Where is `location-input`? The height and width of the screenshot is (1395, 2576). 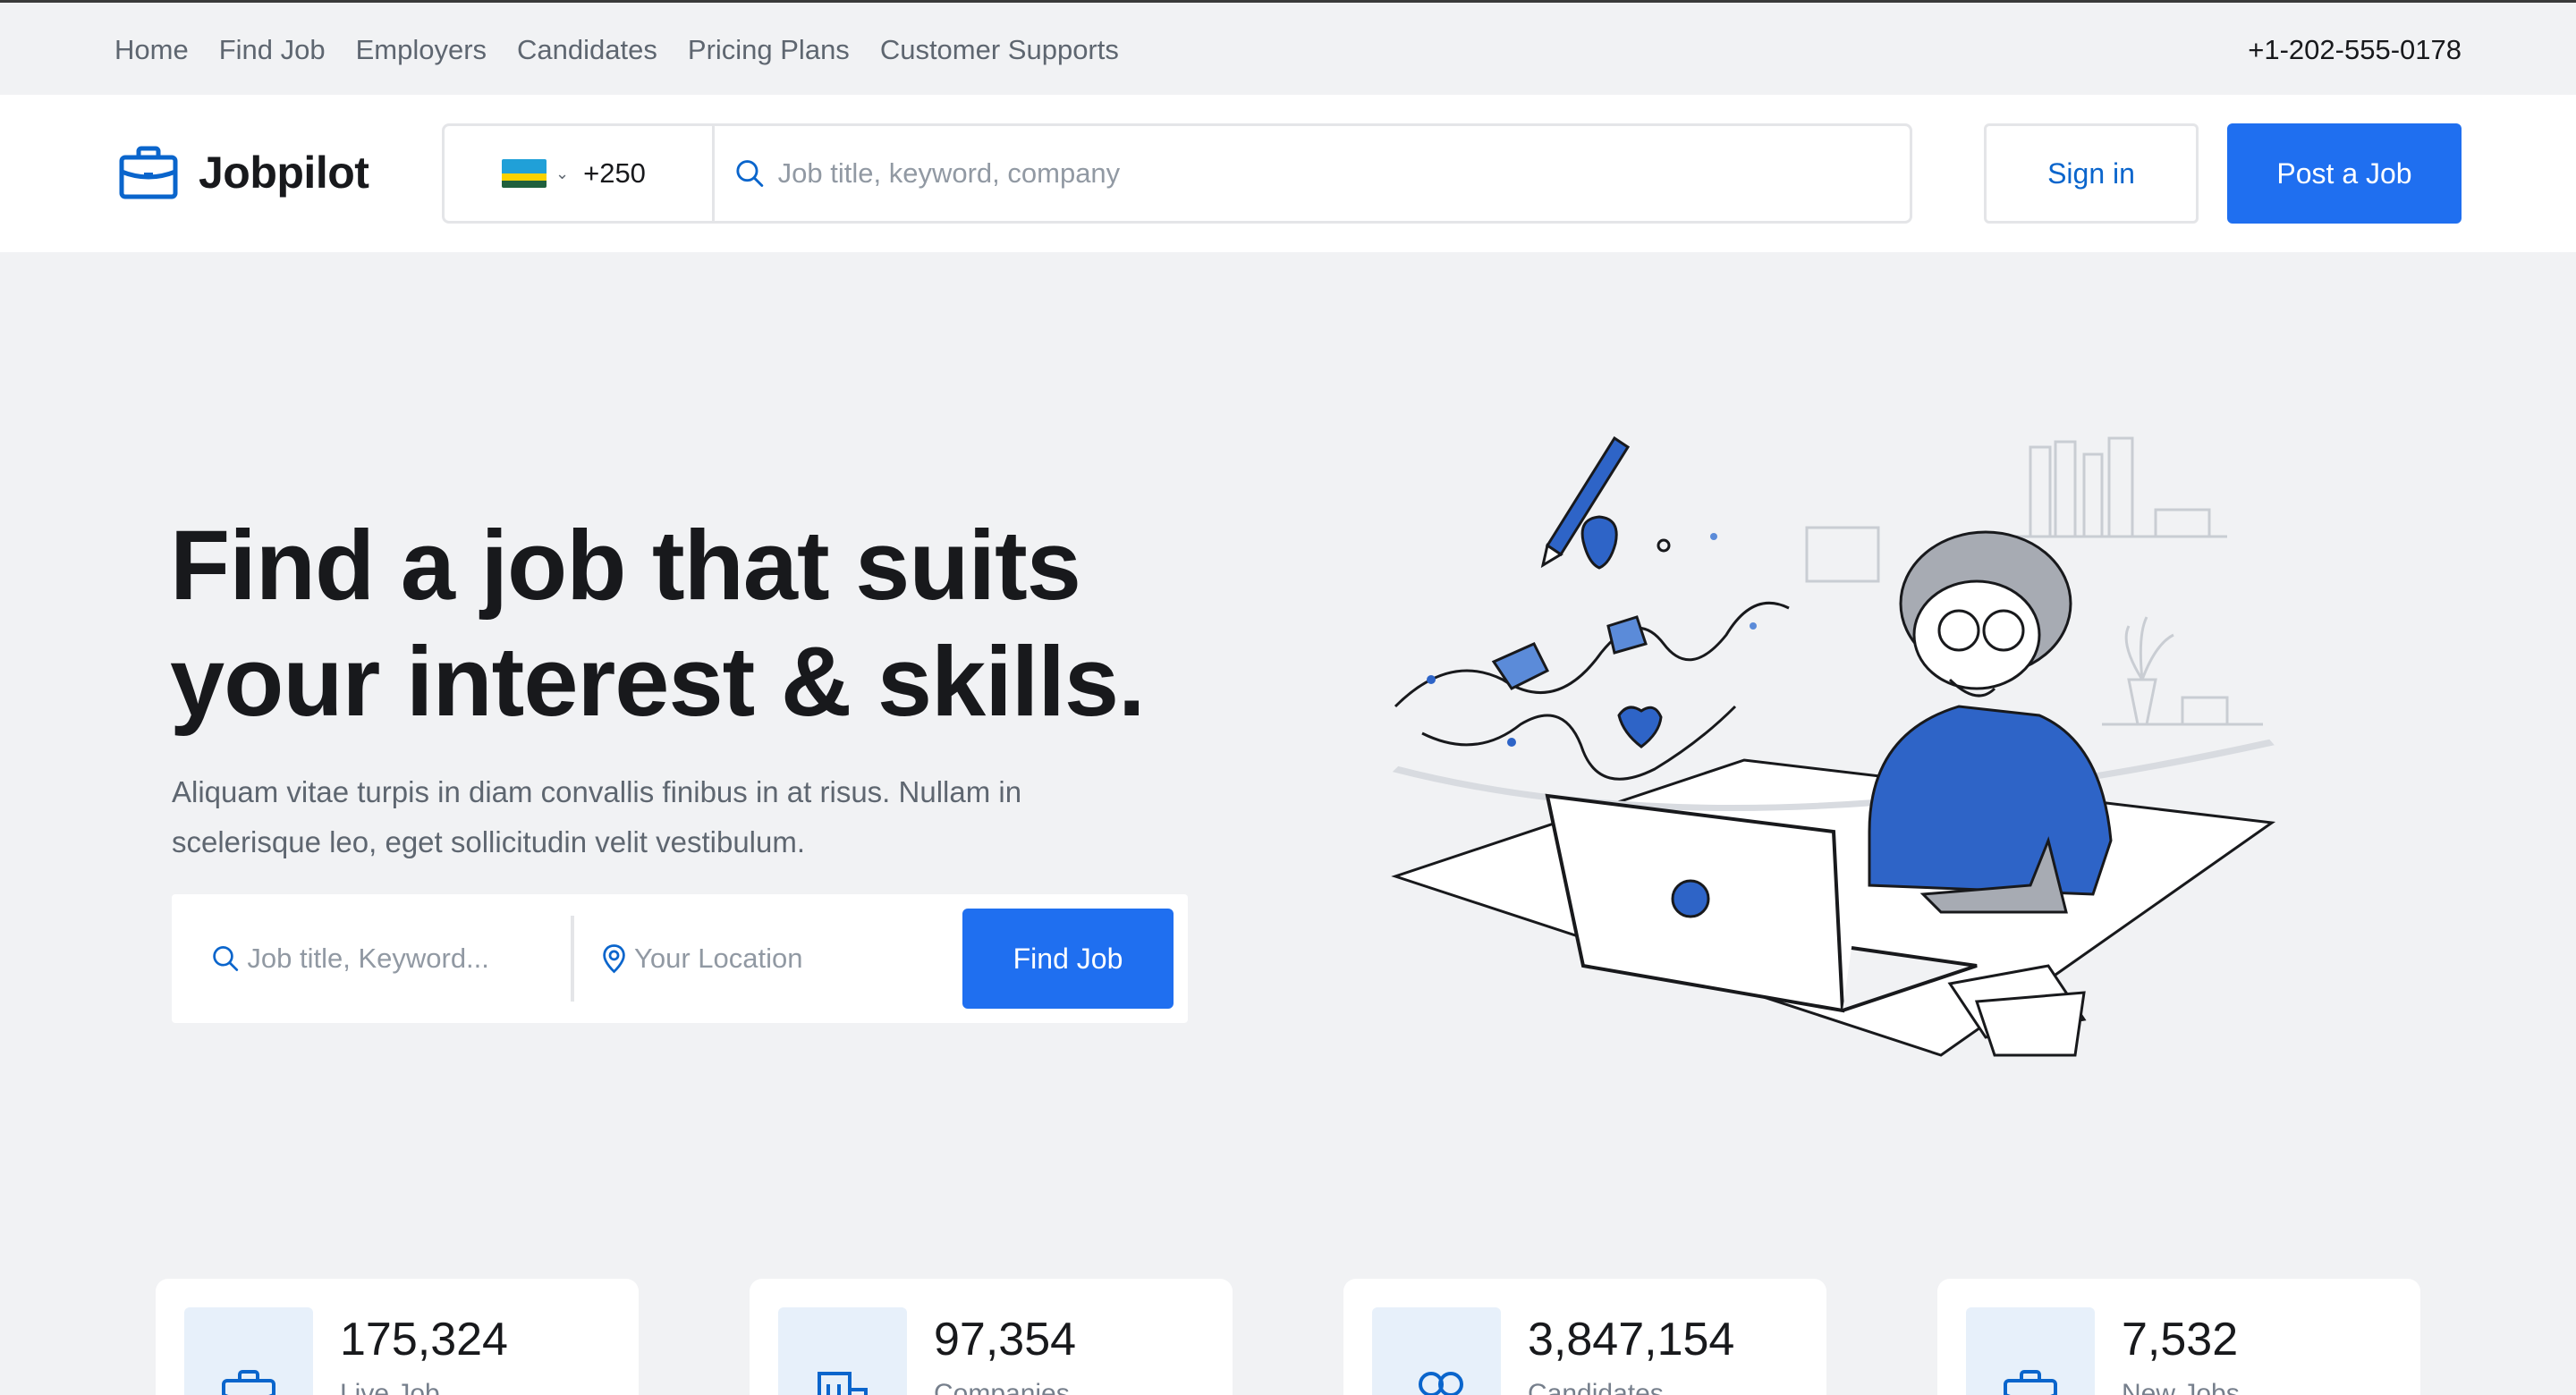 location-input is located at coordinates (796, 959).